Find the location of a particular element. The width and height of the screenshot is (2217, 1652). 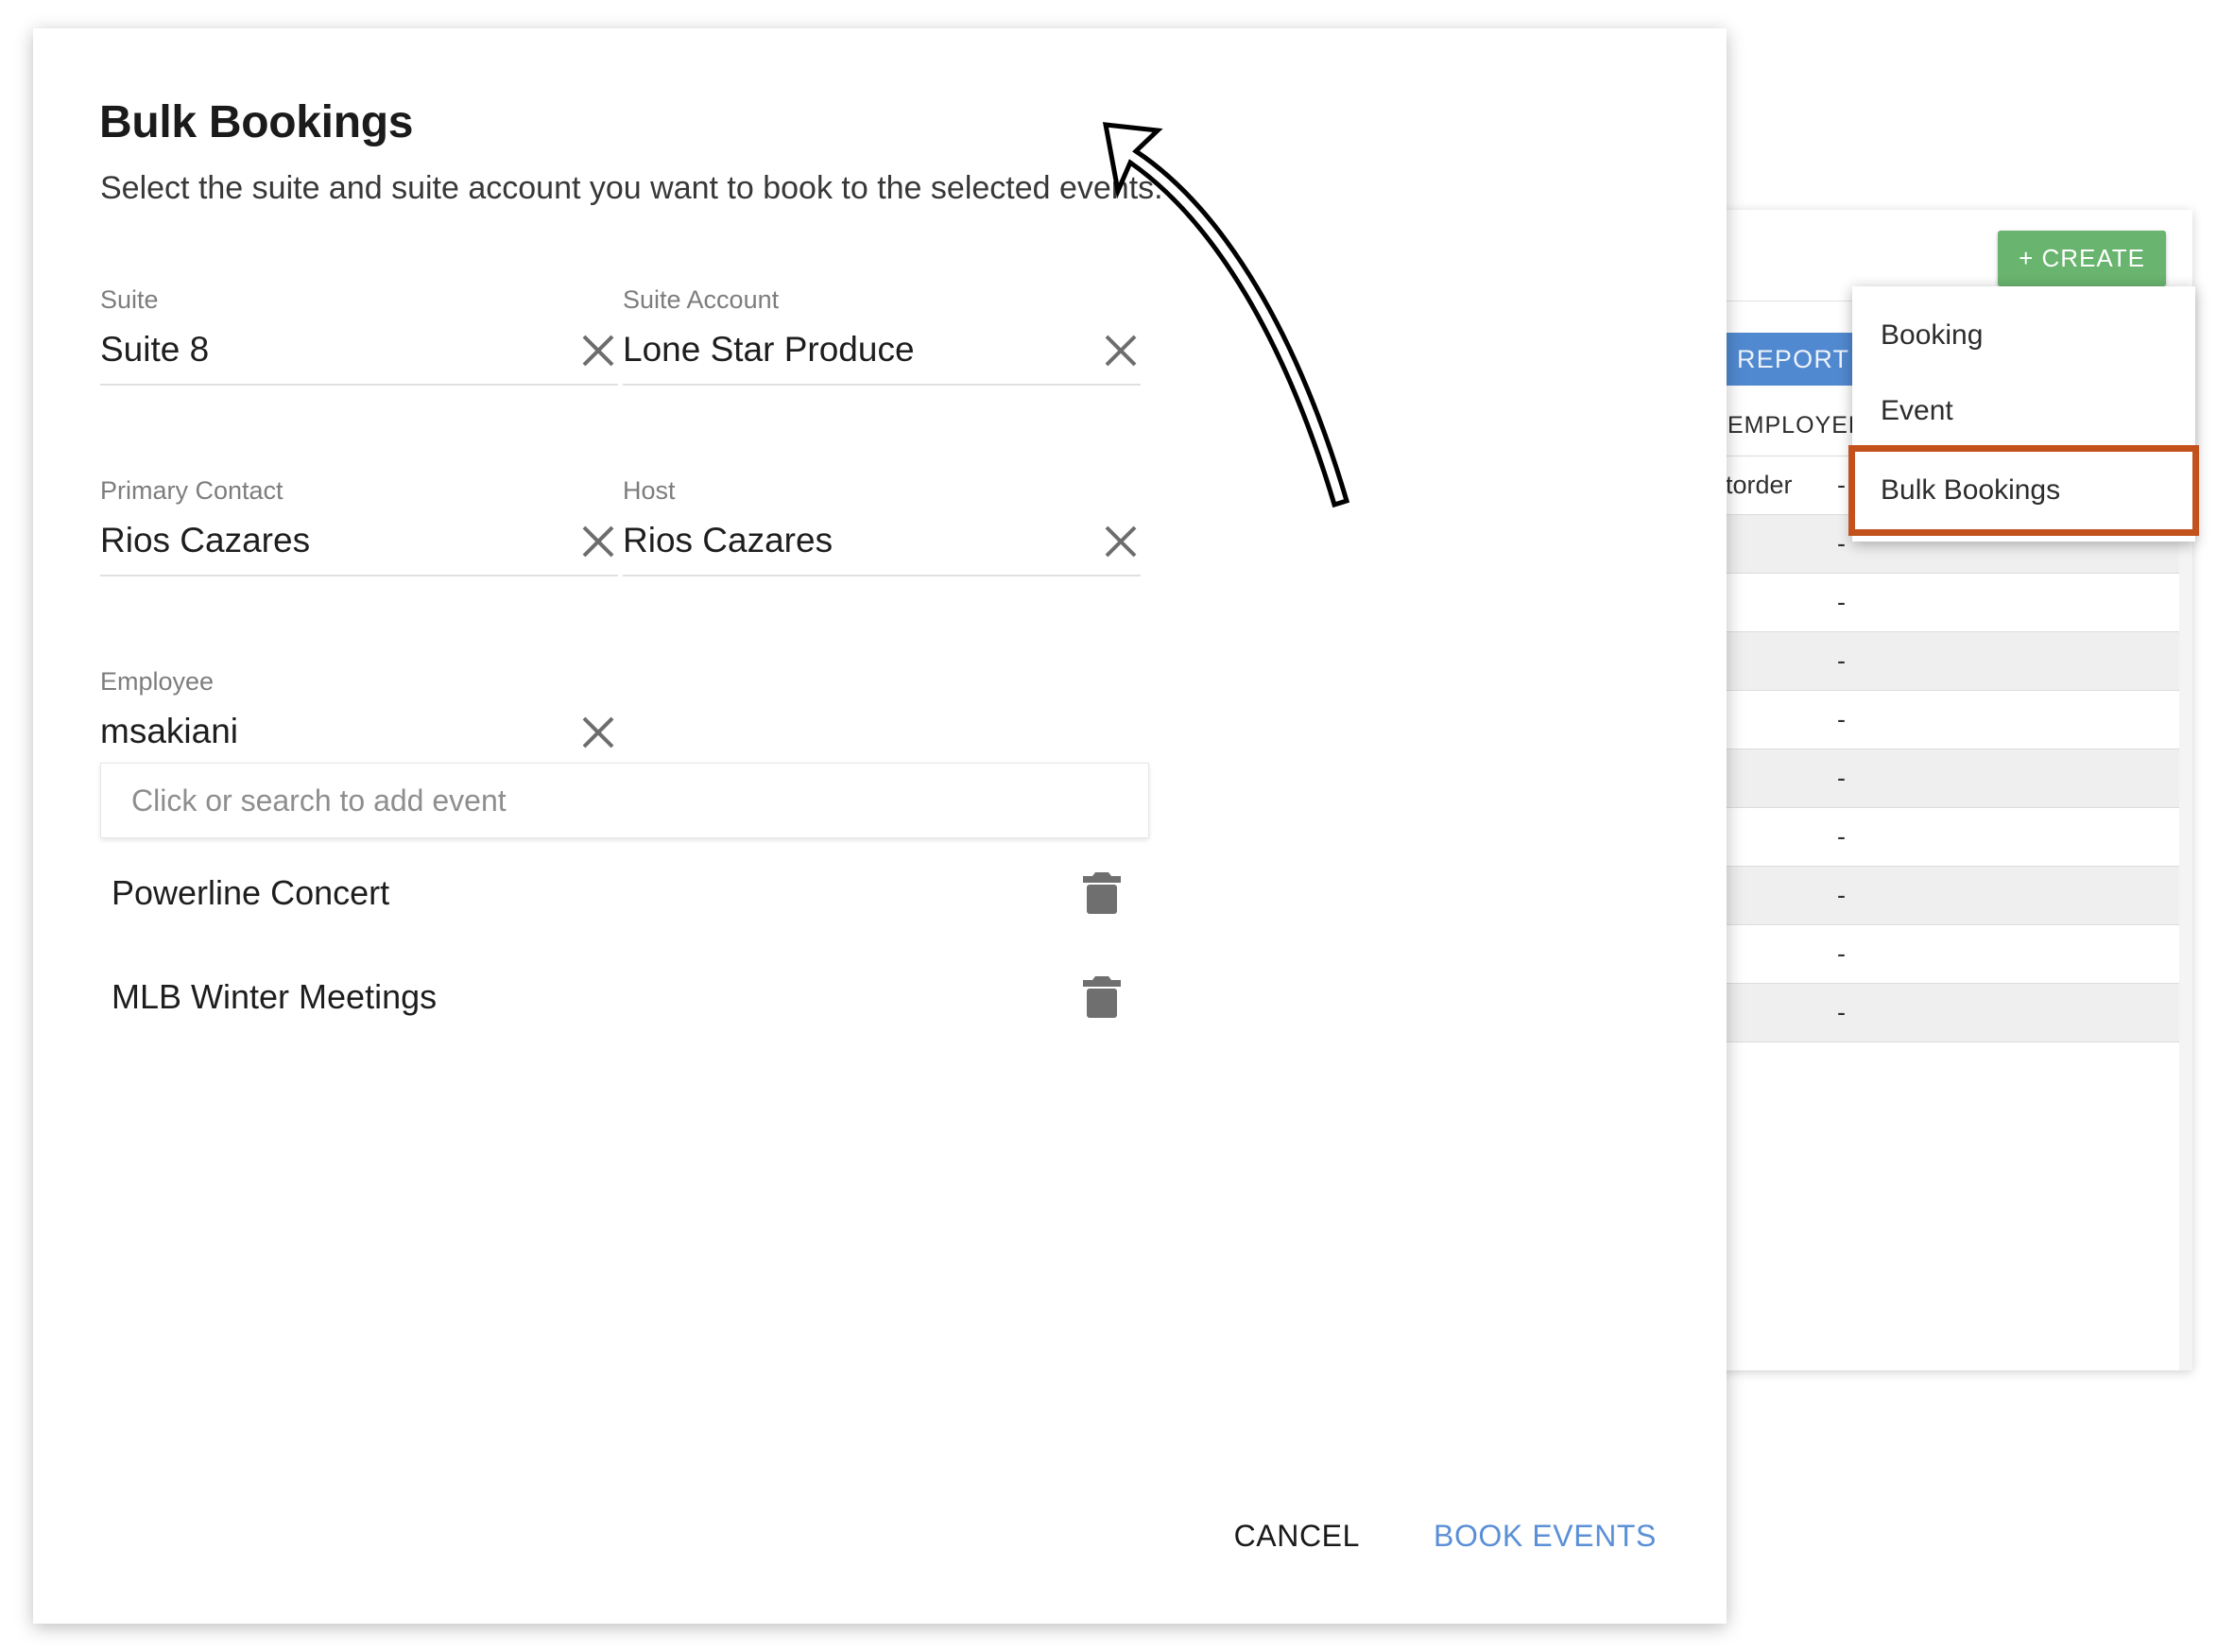

primary-contact-value: Rios Cazares is located at coordinates (205, 539).